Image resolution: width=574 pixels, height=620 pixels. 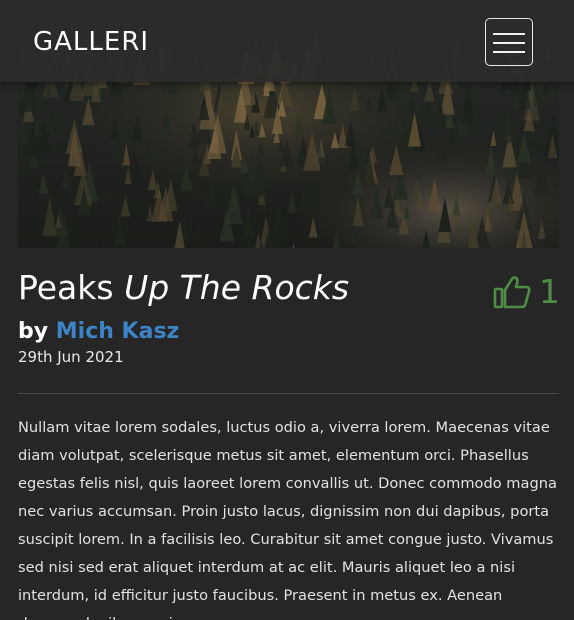 I want to click on byline: by Mich Kasz, so click(x=98, y=332).